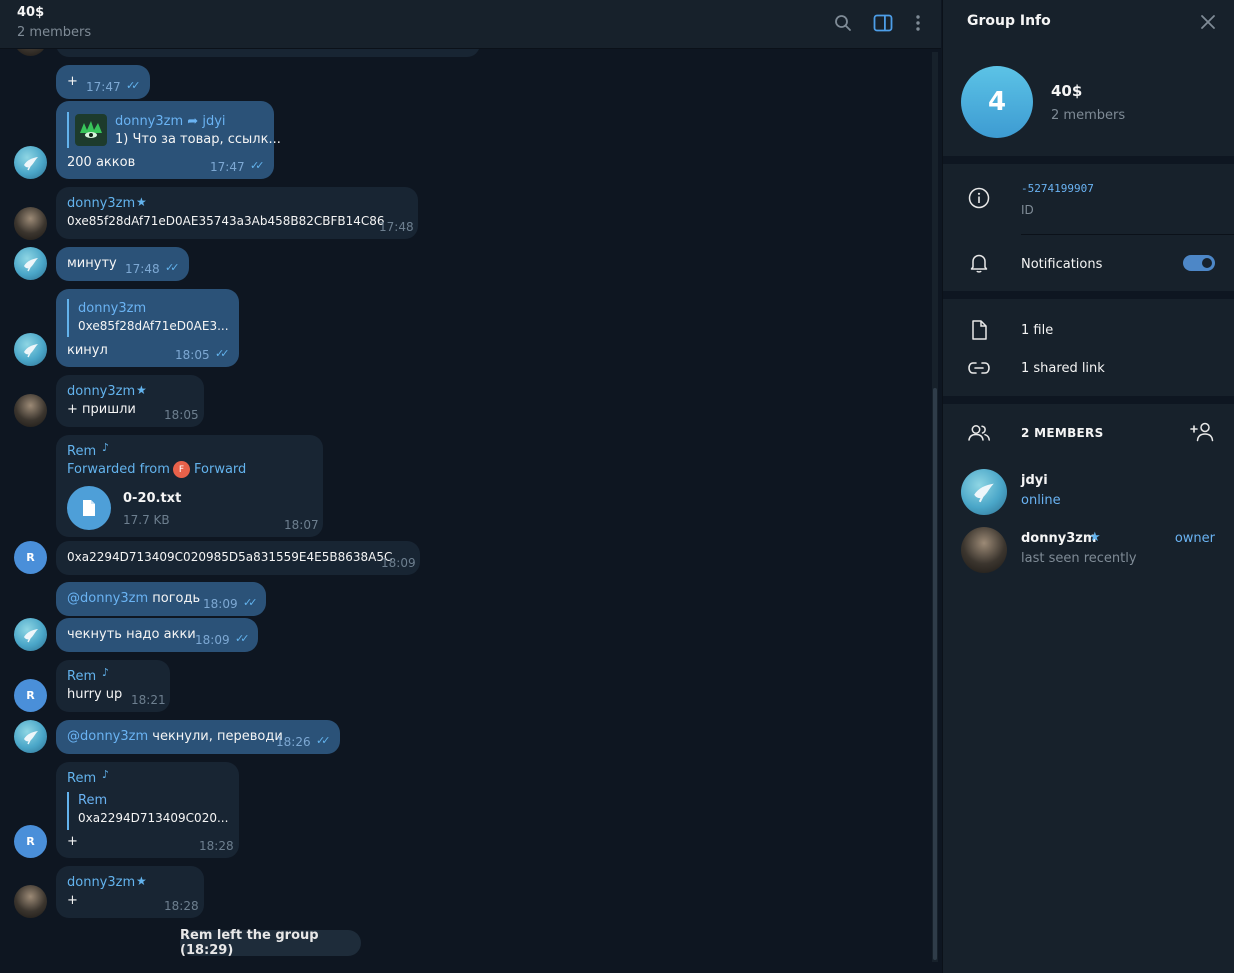 The width and height of the screenshot is (1234, 973). What do you see at coordinates (103, 82) in the screenshot?
I see `message-bubble: + 17:47 ✓✓` at bounding box center [103, 82].